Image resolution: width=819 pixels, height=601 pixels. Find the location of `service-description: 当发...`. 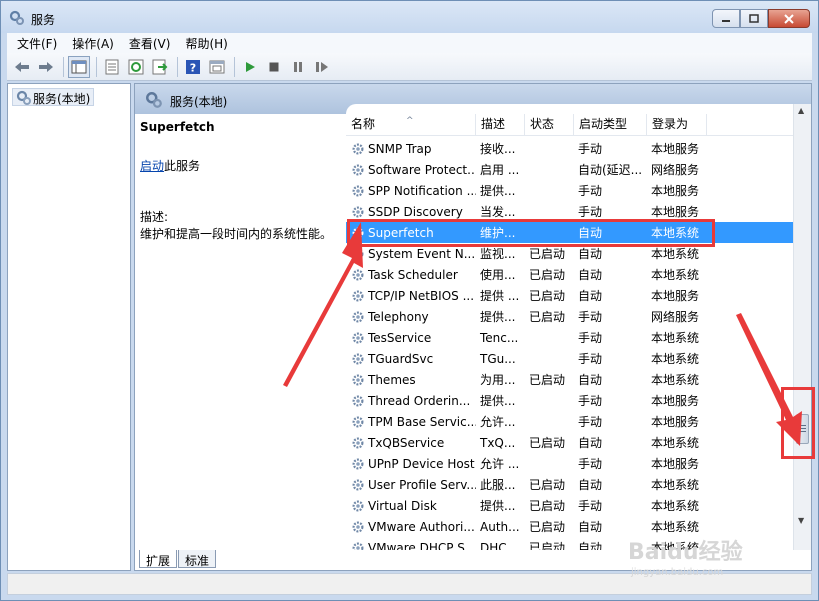

service-description: 当发... is located at coordinates (498, 212).